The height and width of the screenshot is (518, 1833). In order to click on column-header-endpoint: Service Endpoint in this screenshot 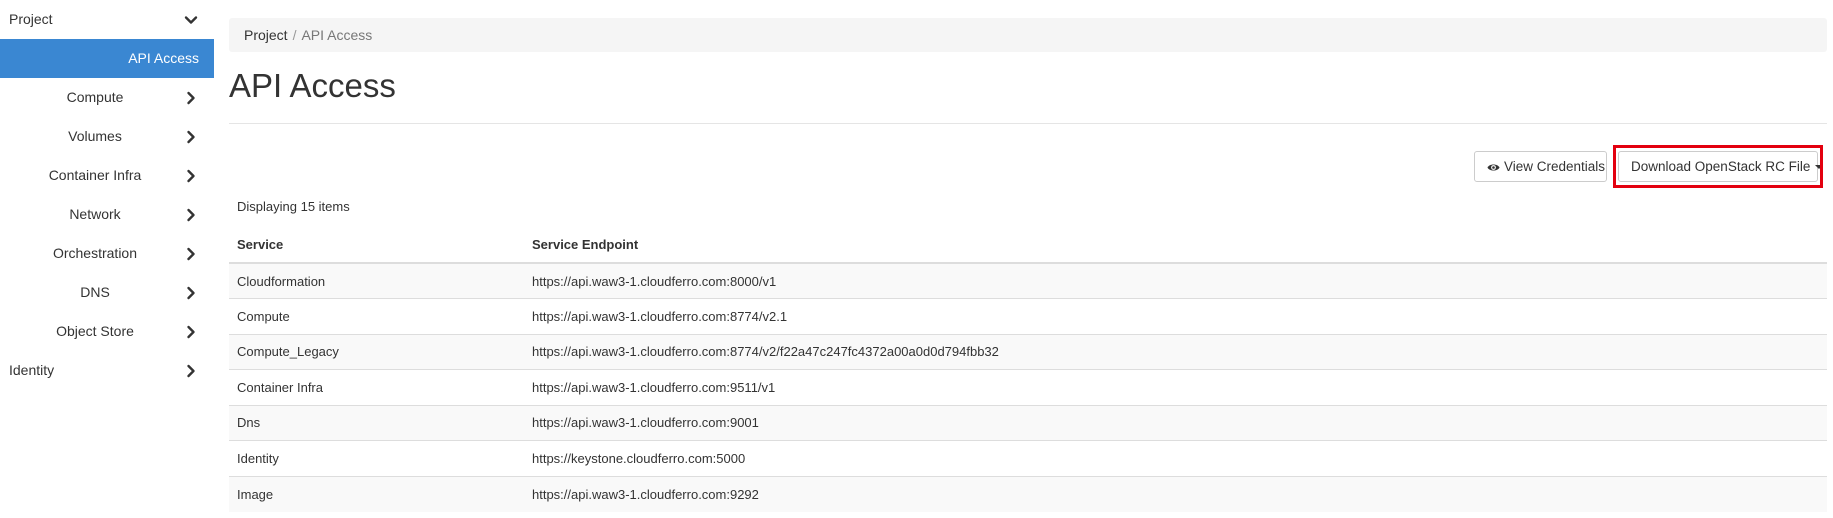, I will do `click(1175, 245)`.